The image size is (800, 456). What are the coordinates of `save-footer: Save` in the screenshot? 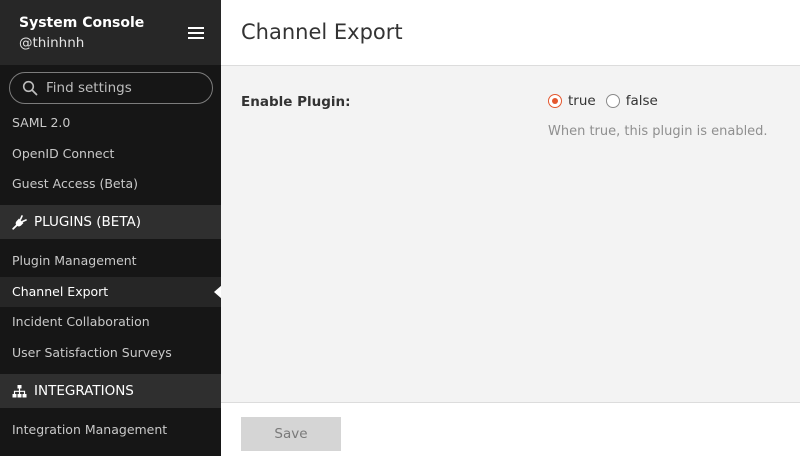 It's located at (510, 429).